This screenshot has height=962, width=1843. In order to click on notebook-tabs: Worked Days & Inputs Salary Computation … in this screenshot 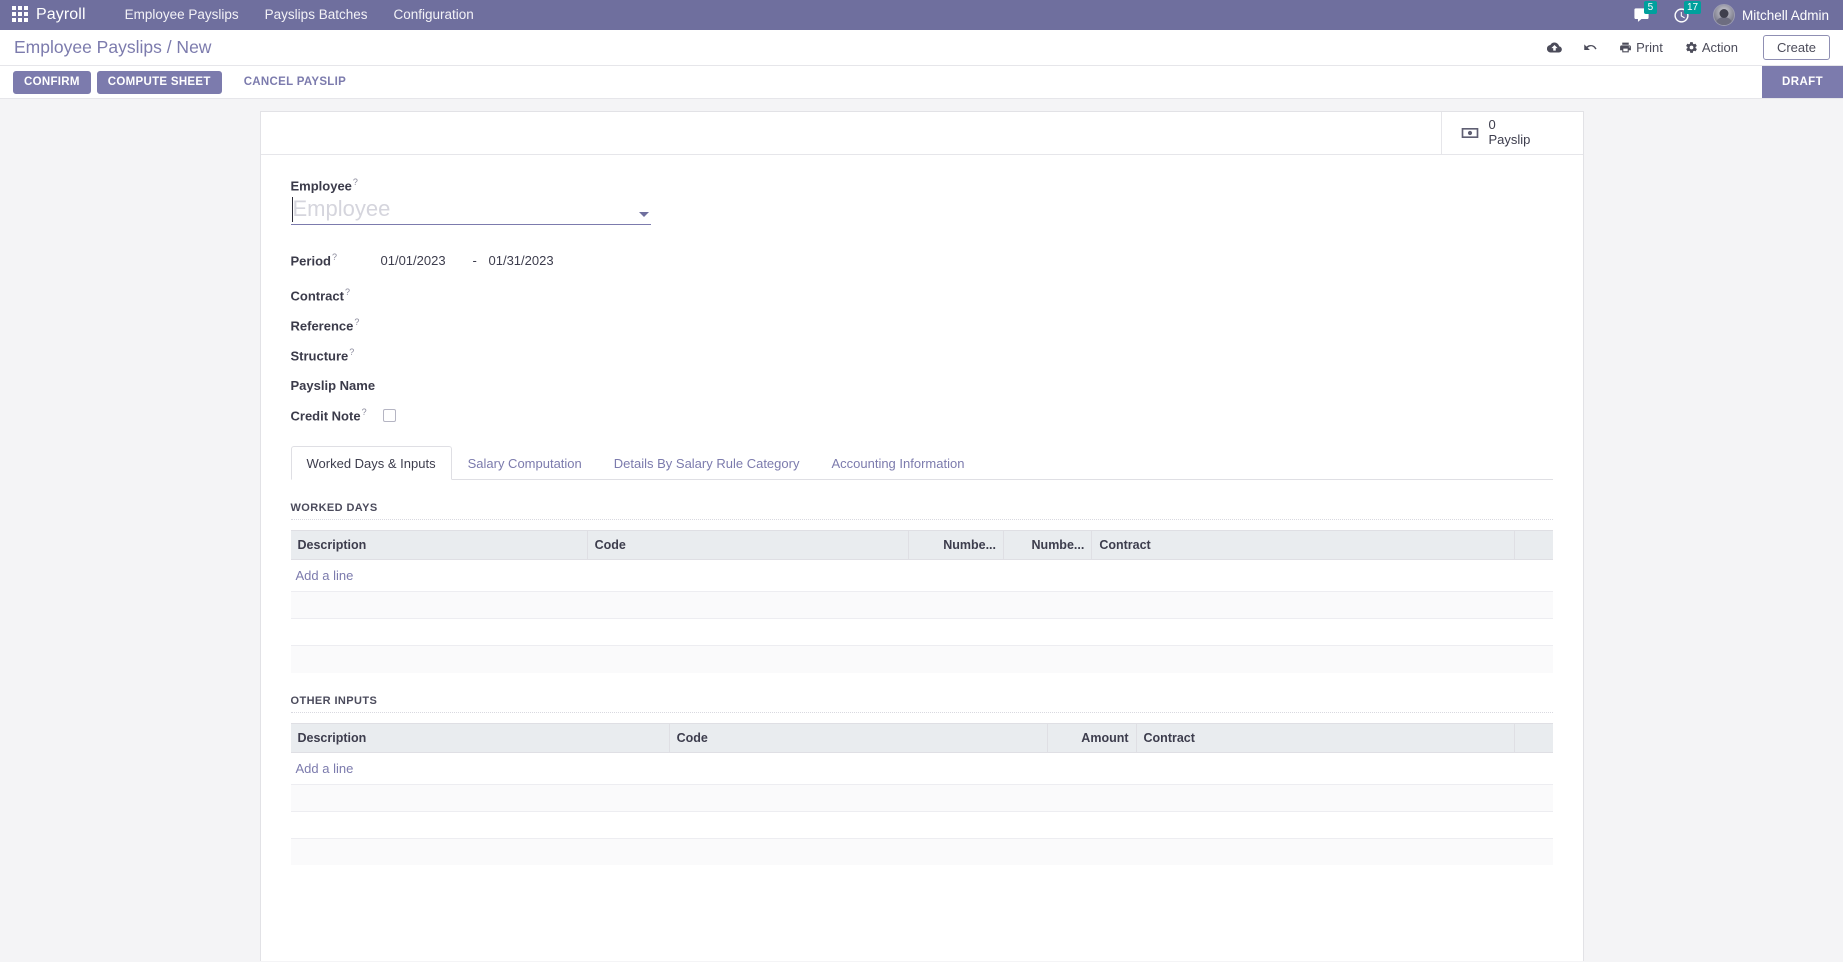, I will do `click(921, 463)`.